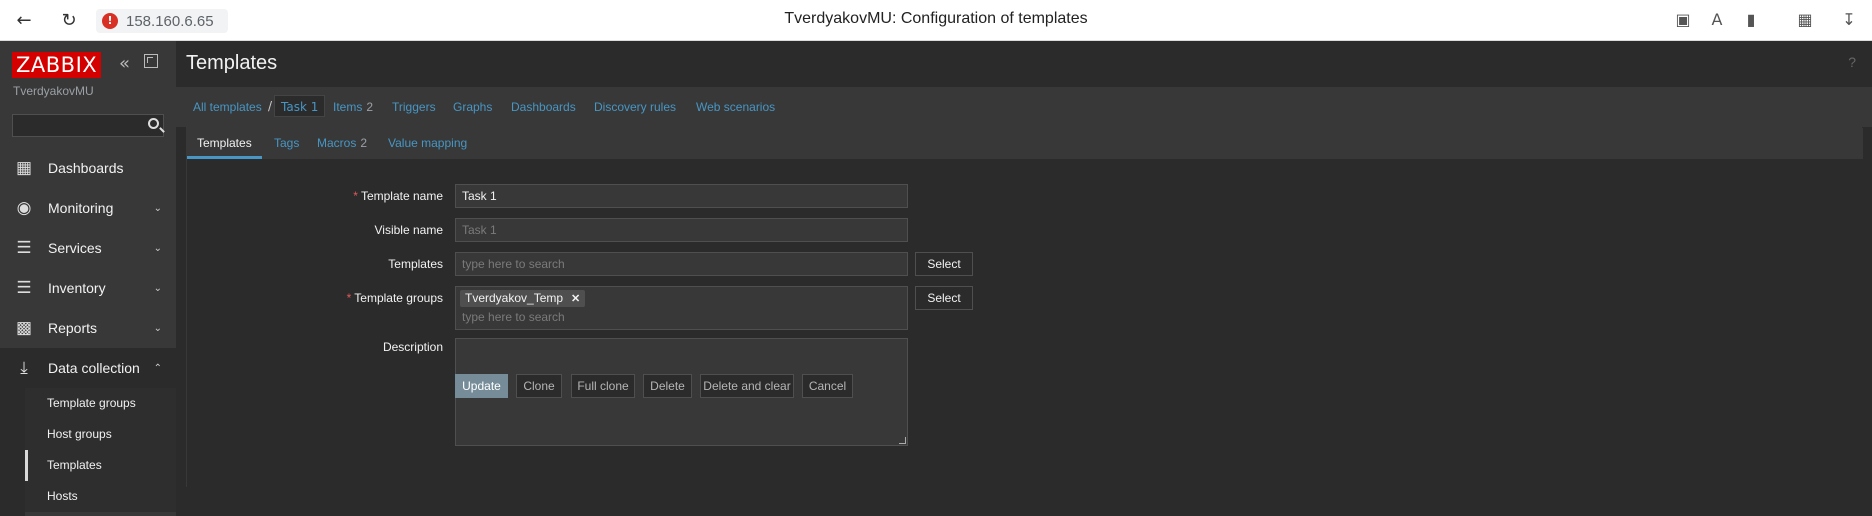 The height and width of the screenshot is (516, 1872). What do you see at coordinates (635, 107) in the screenshot?
I see `nav-discovery-rules: Discovery rules` at bounding box center [635, 107].